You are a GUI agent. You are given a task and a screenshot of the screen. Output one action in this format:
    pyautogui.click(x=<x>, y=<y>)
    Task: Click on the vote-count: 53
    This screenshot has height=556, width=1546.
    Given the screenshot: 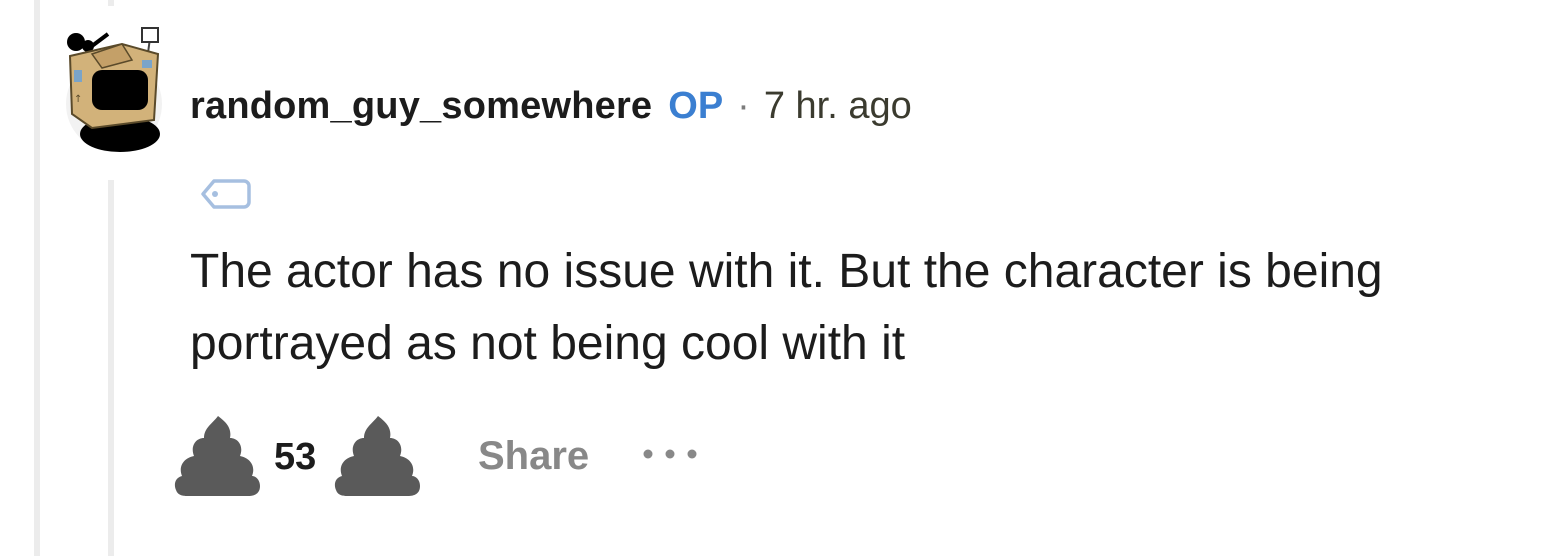 What is the action you would take?
    pyautogui.click(x=295, y=457)
    